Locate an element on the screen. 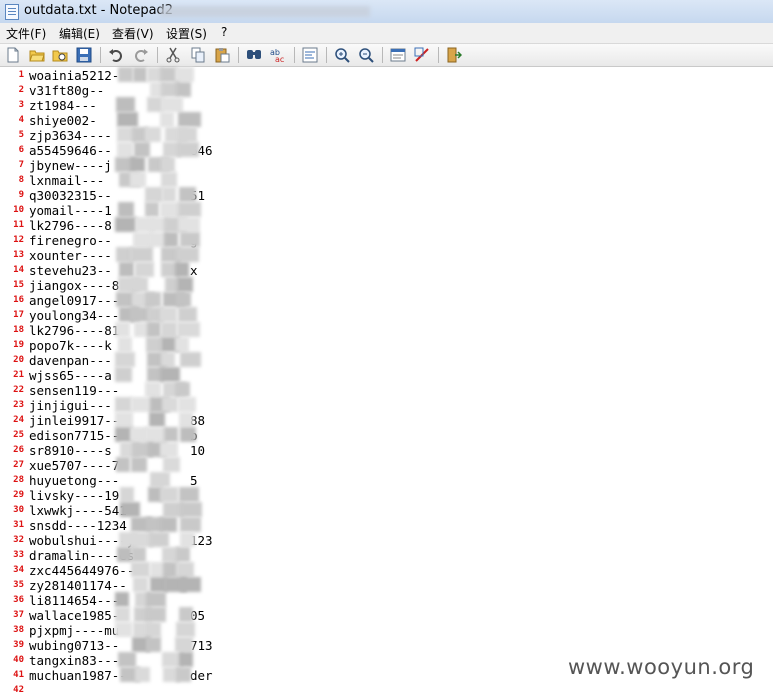 The height and width of the screenshot is (698, 773). text-line: zjp3634---- is located at coordinates (70, 135).